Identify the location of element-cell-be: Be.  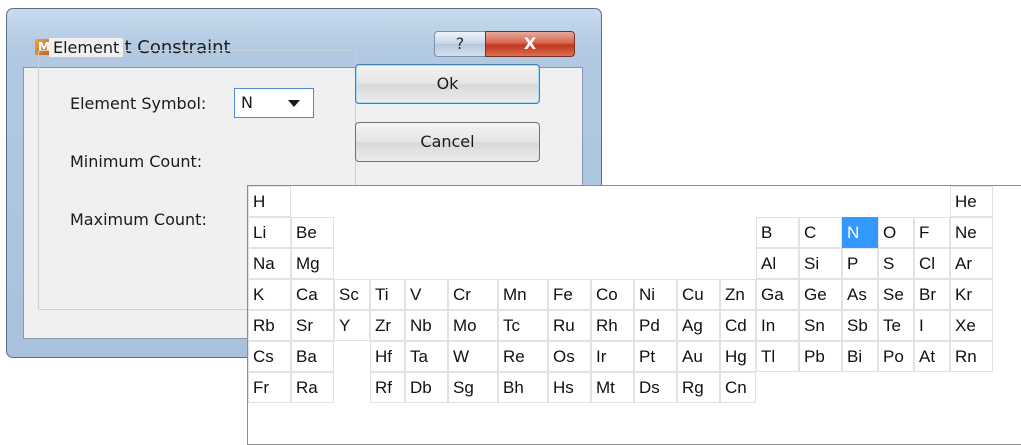
(312, 232).